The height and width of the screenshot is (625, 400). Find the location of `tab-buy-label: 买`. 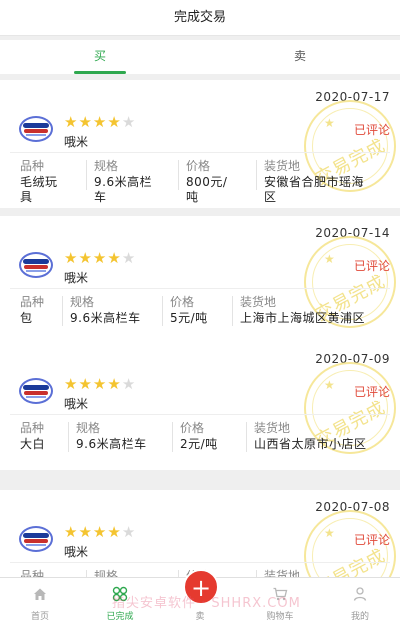

tab-buy-label: 买 is located at coordinates (99, 56).